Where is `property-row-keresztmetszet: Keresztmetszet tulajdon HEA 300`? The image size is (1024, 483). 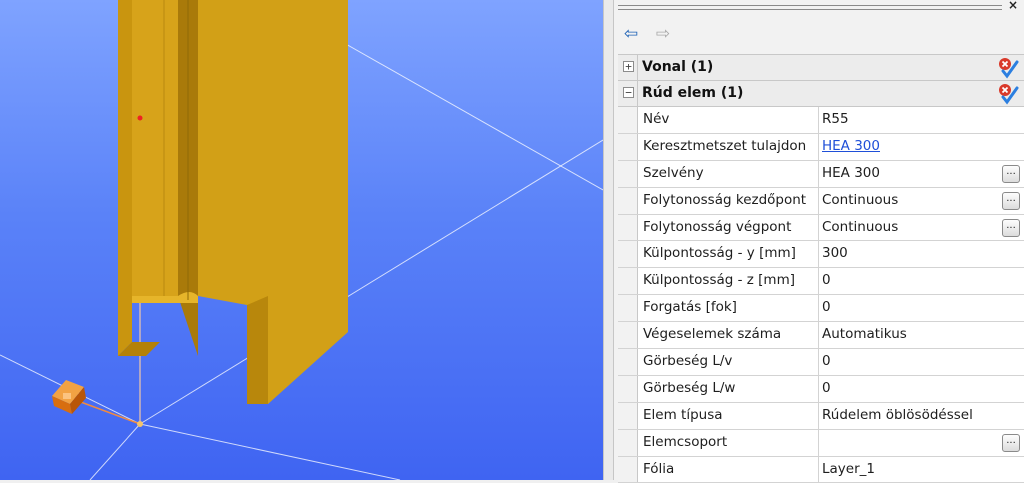 property-row-keresztmetszet: Keresztmetszet tulajdon HEA 300 is located at coordinates (821, 147).